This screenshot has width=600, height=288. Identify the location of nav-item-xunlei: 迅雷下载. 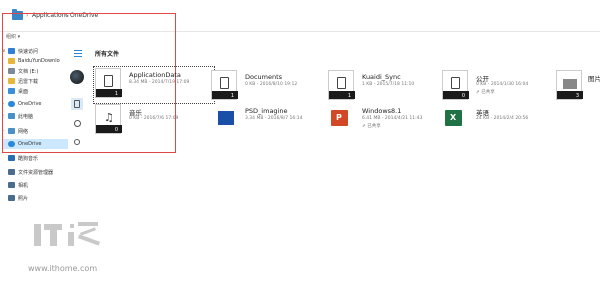
(41, 81).